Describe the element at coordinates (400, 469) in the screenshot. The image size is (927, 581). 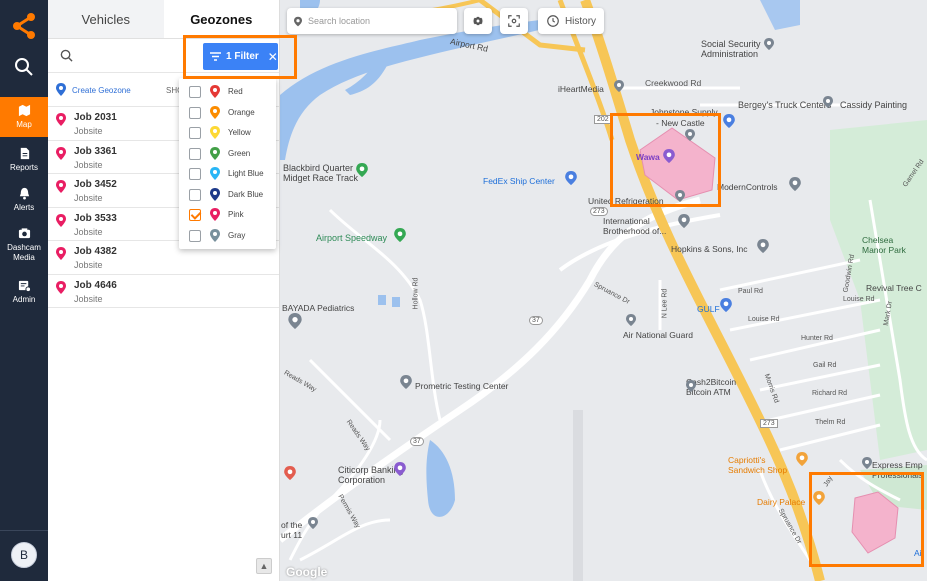
I see `bank-marker-icon` at that location.